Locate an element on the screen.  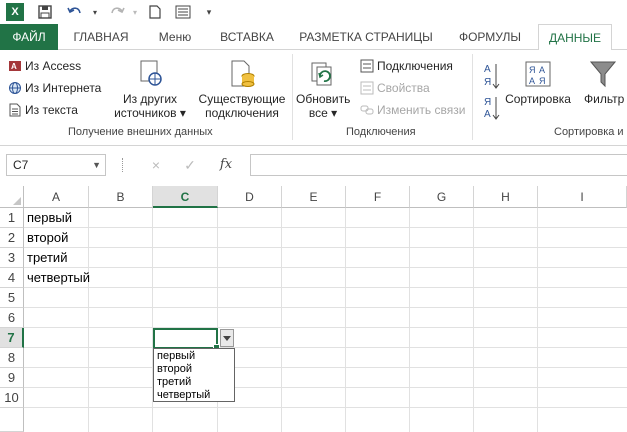
undo-dropdown-icon: ▾ is located at coordinates (95, 12).